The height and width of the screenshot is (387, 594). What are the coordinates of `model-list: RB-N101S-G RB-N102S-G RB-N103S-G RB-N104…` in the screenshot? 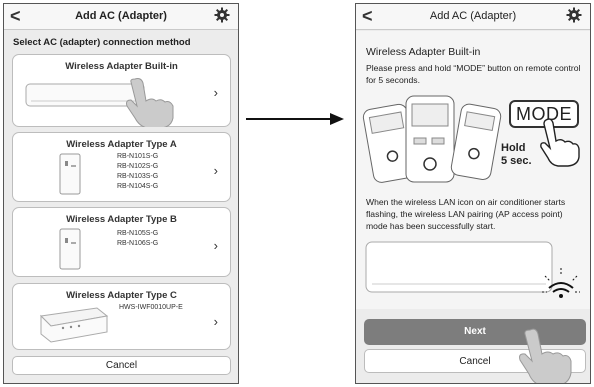 It's located at (137, 172).